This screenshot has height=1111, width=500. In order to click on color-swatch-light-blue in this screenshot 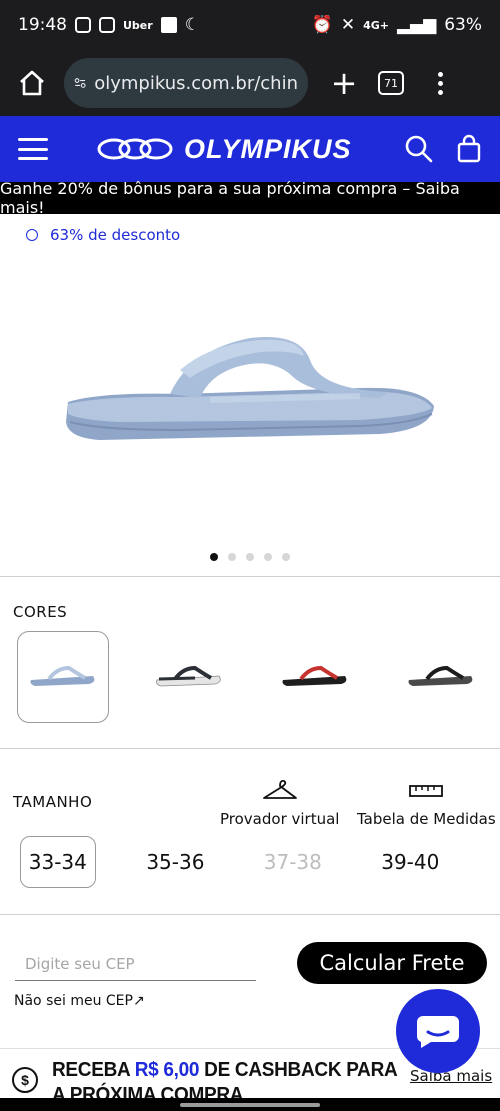, I will do `click(63, 677)`.